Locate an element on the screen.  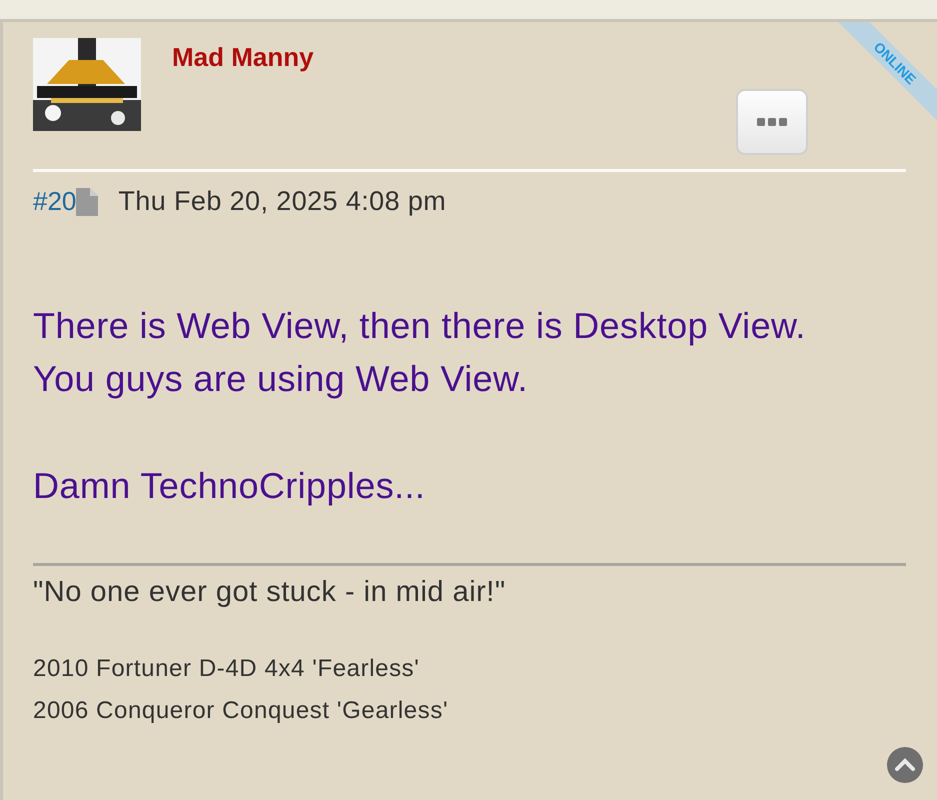
signature-line: 2006 Conqueror Conquest 'Gearless' is located at coordinates (241, 711).